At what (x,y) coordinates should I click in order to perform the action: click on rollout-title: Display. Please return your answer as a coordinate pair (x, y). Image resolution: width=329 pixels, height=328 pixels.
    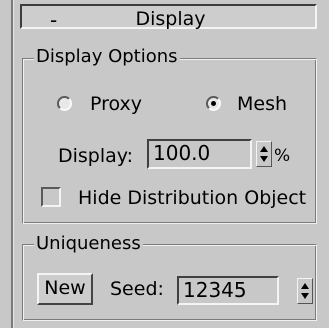
    Looking at the image, I should click on (170, 19).